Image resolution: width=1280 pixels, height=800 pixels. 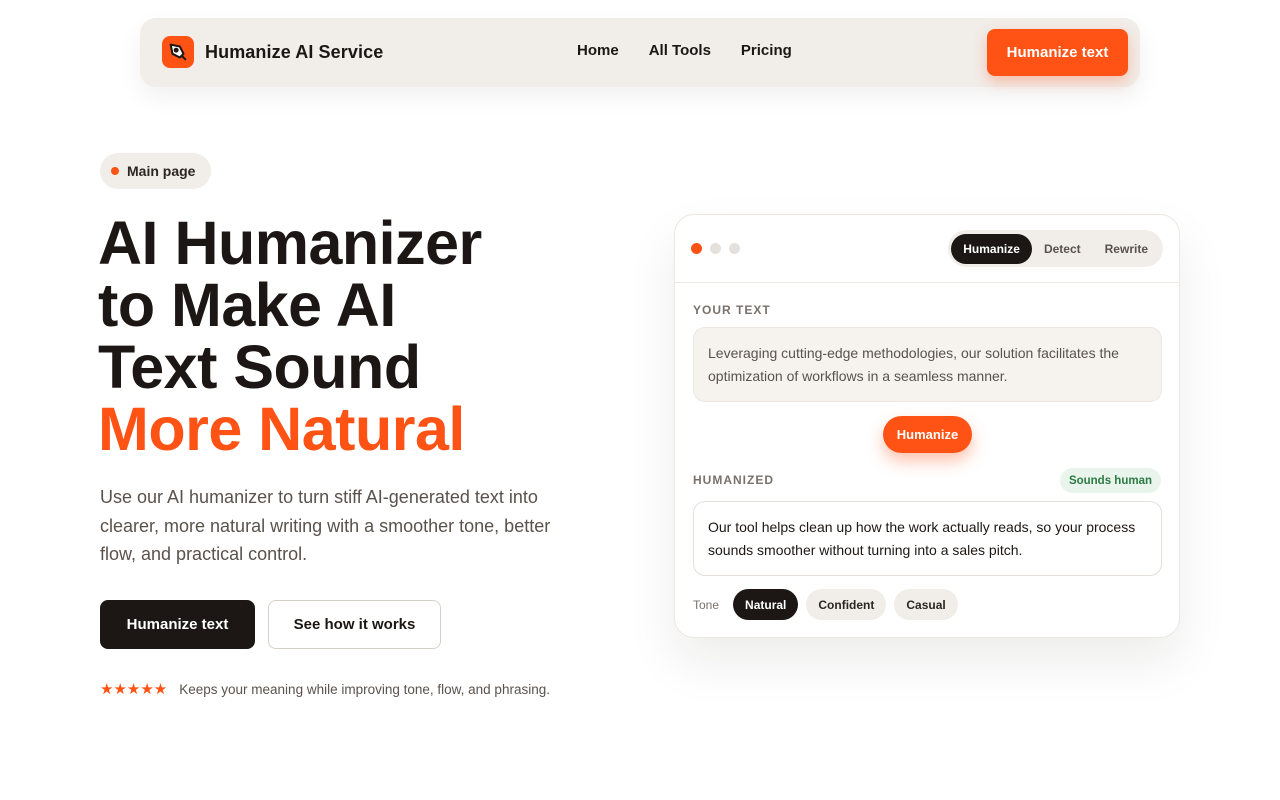 What do you see at coordinates (1062, 249) in the screenshot?
I see `tab-detect: Detect` at bounding box center [1062, 249].